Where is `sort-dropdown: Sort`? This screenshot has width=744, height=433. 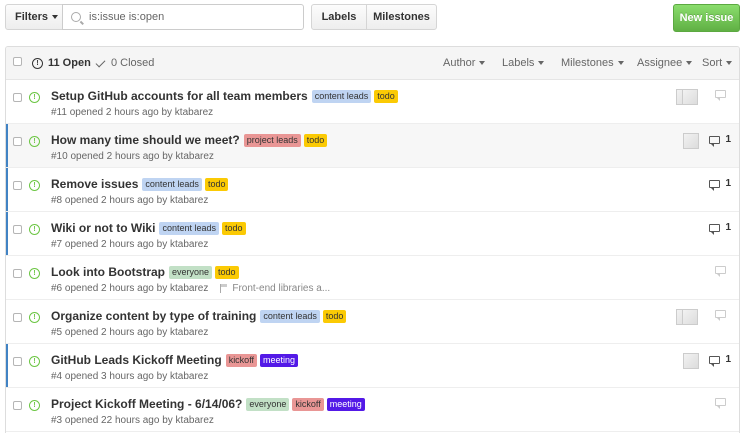 sort-dropdown: Sort is located at coordinates (717, 63).